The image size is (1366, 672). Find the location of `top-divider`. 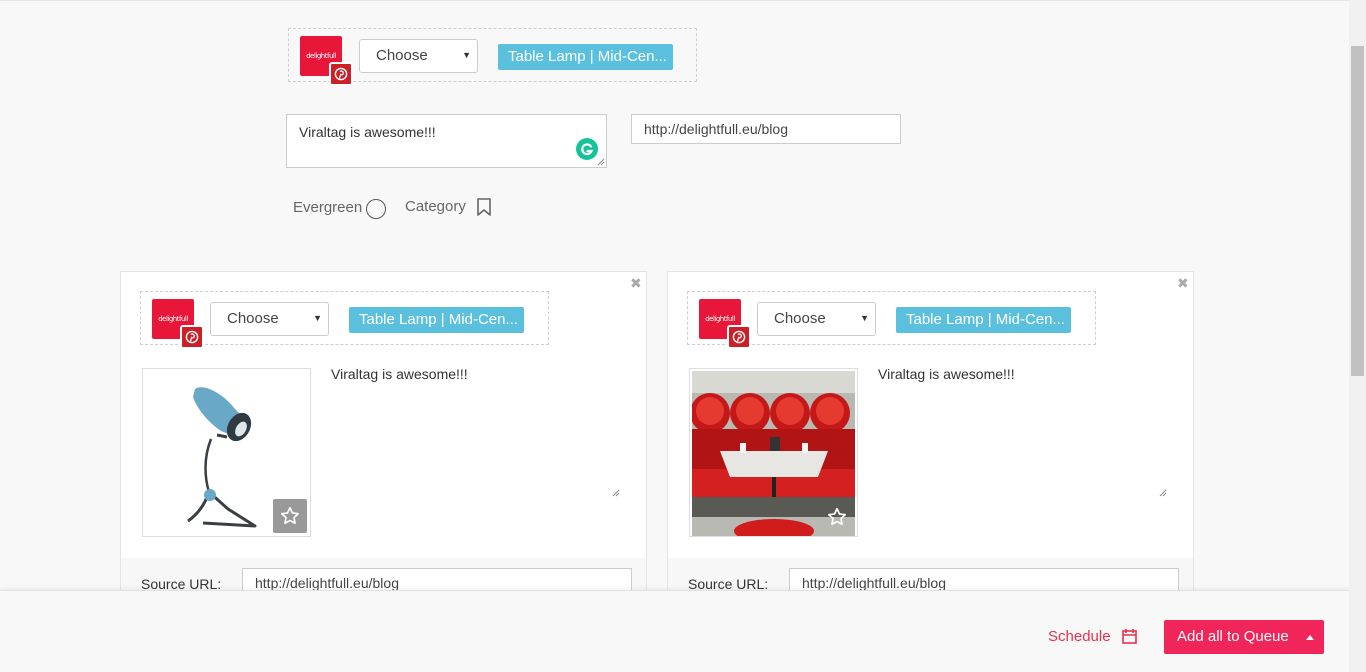

top-divider is located at coordinates (674, 0).